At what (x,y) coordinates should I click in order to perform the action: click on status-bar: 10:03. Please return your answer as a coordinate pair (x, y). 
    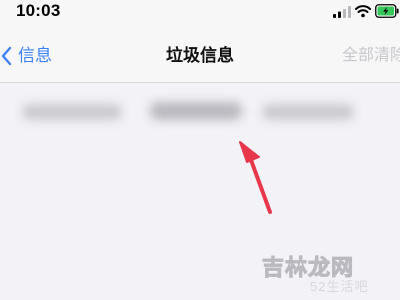
    Looking at the image, I should click on (200, 13).